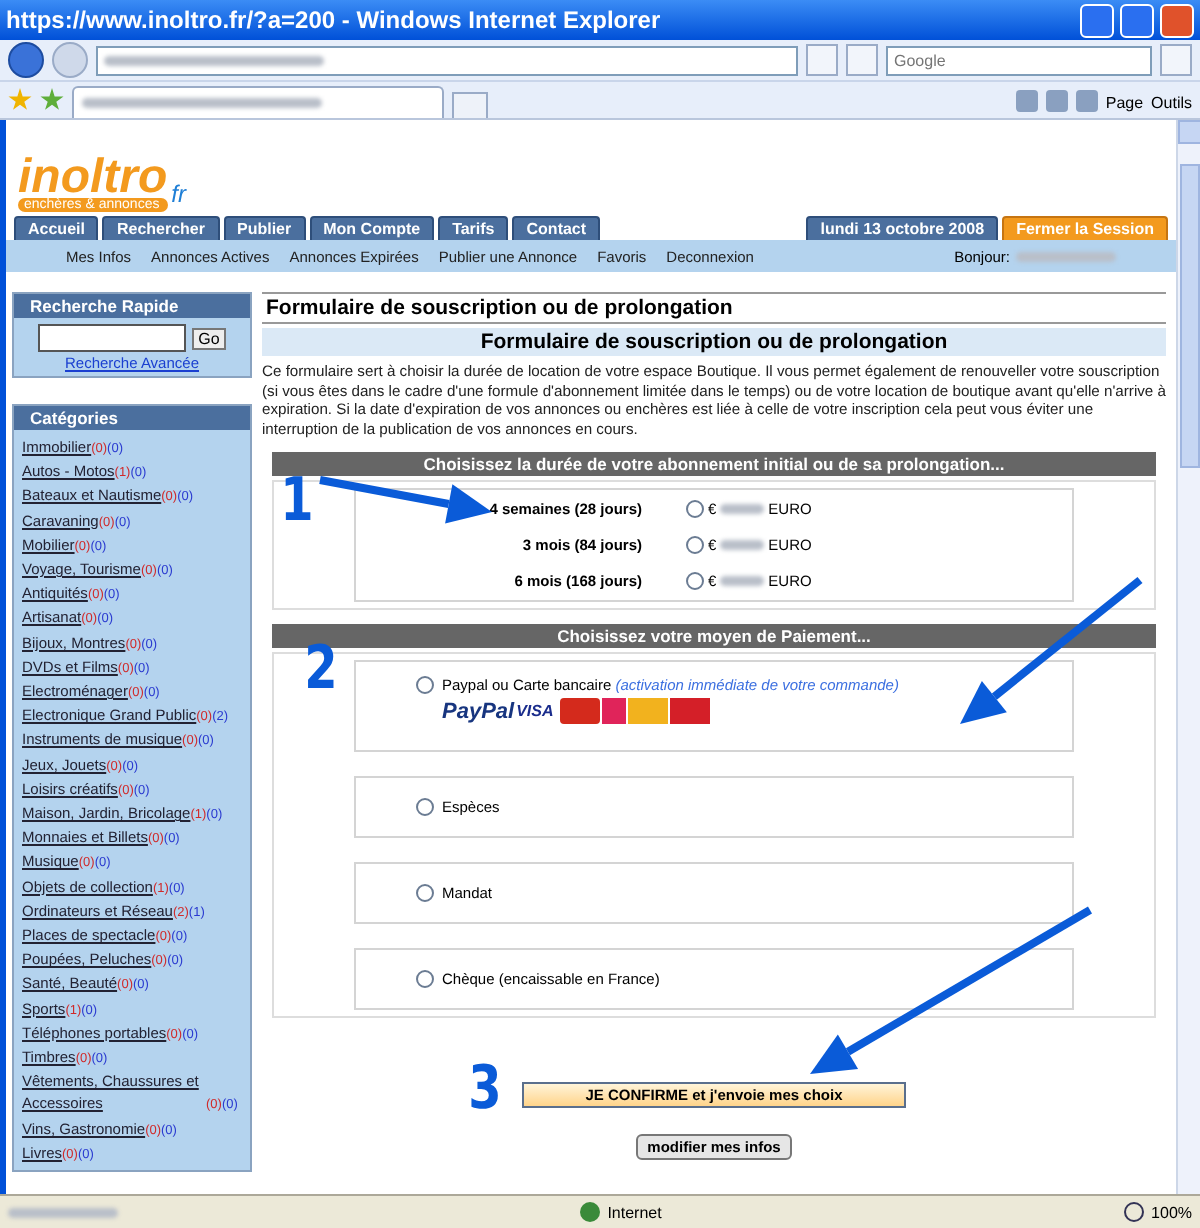  What do you see at coordinates (1171, 103) in the screenshot?
I see `toolbar-menu: Outils` at bounding box center [1171, 103].